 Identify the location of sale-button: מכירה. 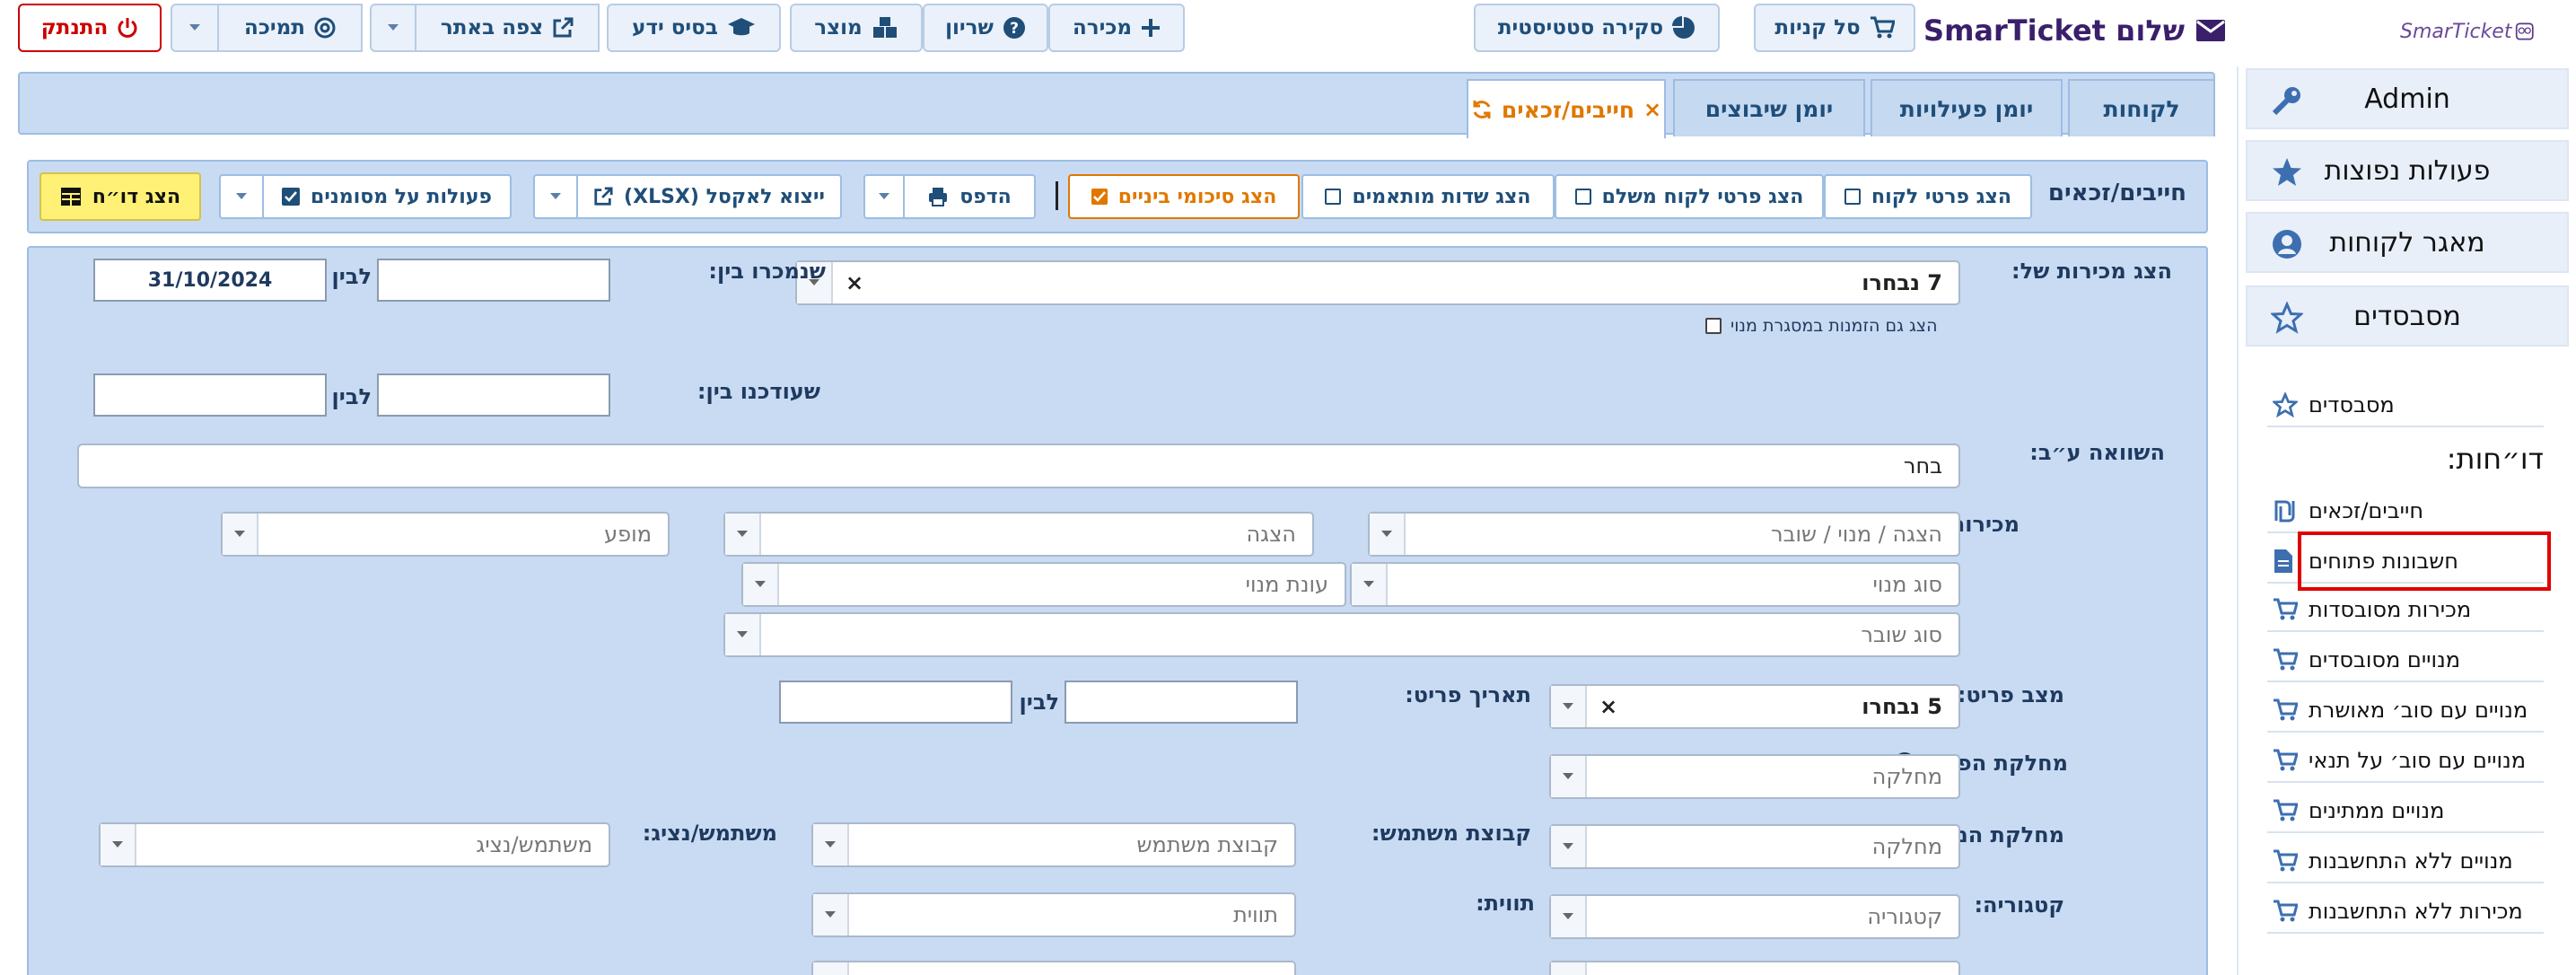
(1116, 28).